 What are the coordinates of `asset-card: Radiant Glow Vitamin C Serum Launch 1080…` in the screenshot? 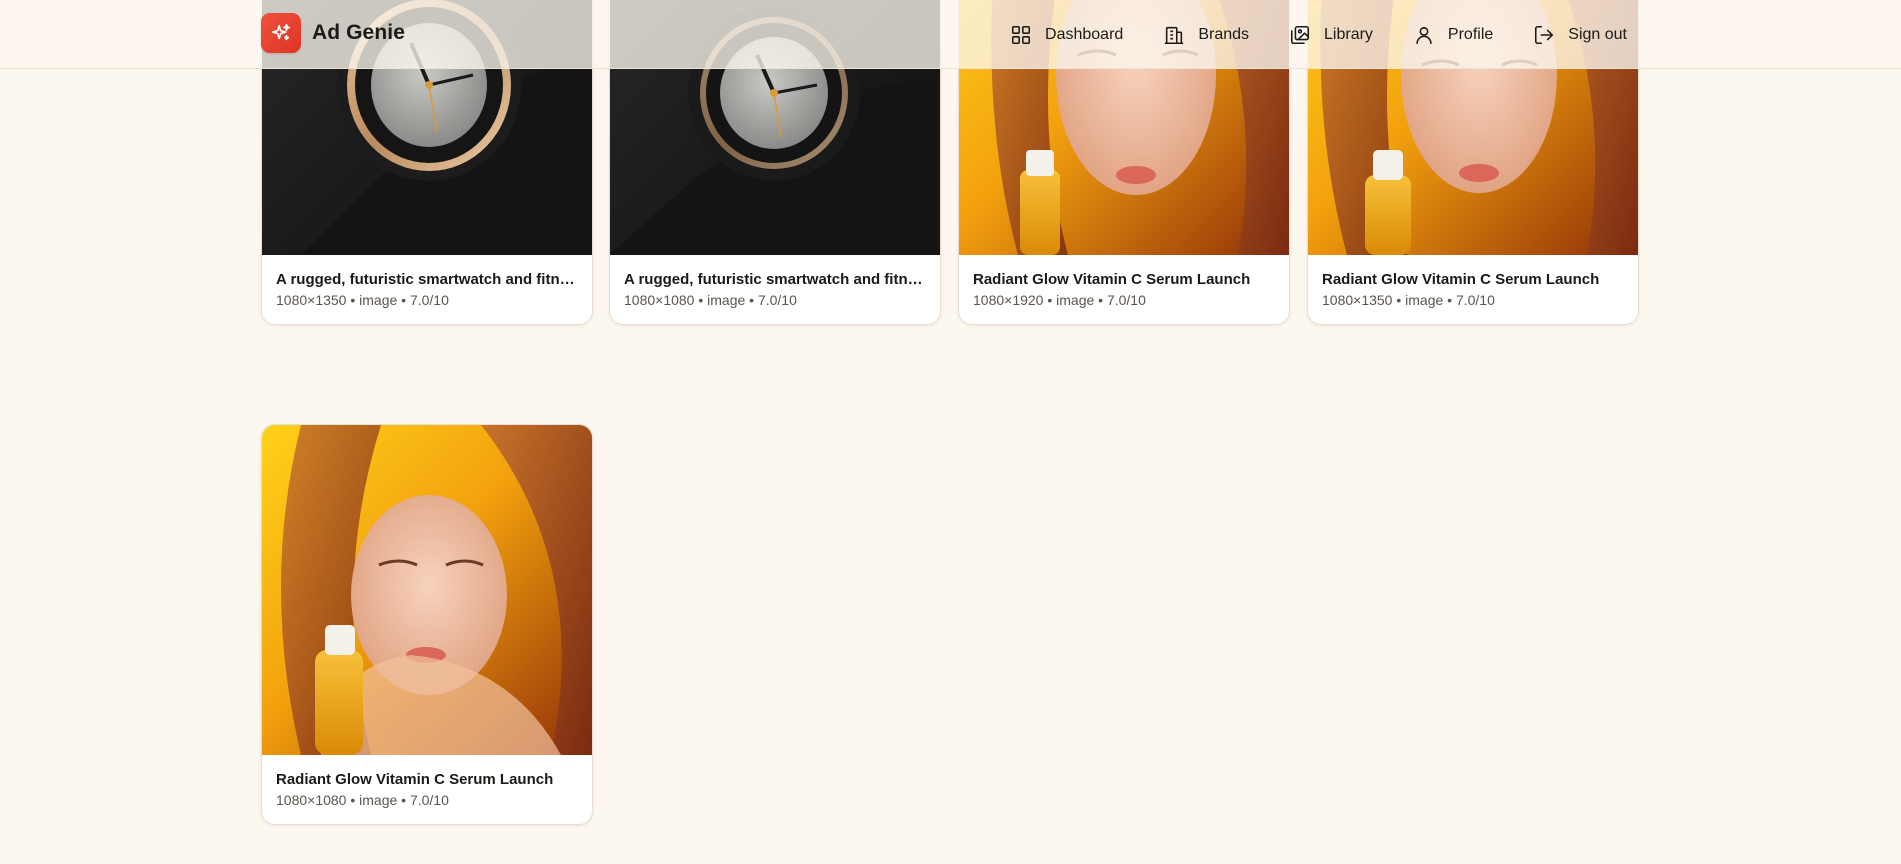 It's located at (427, 624).